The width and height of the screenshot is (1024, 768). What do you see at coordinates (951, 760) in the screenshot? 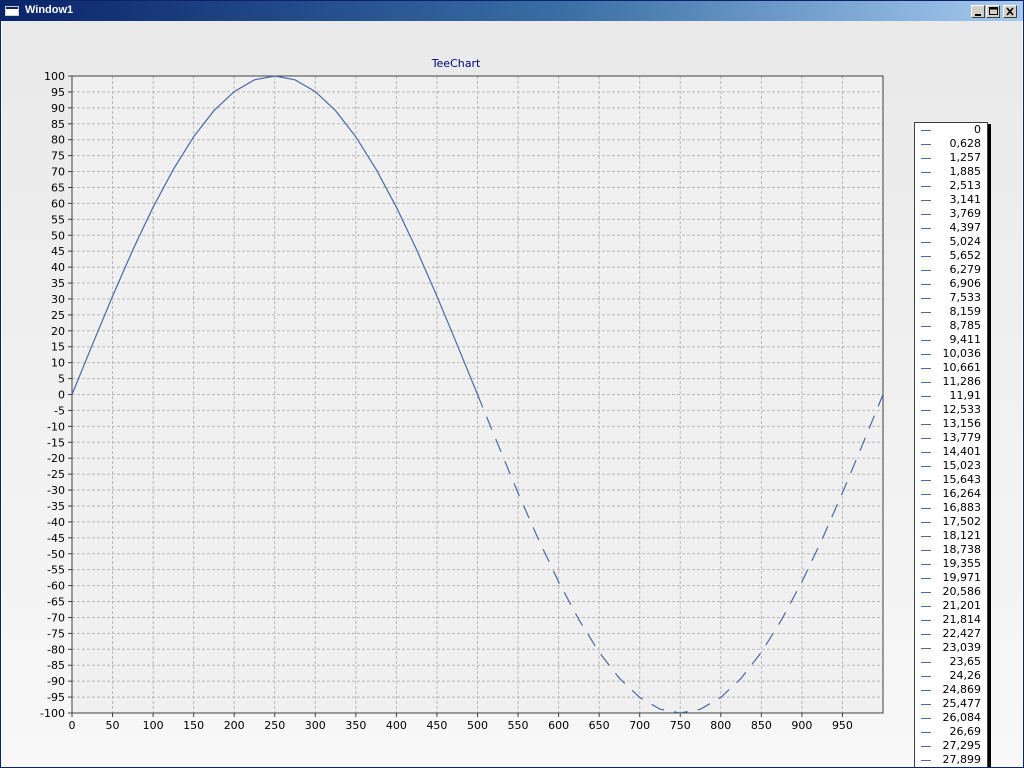
I see `legend-item: 27,899` at bounding box center [951, 760].